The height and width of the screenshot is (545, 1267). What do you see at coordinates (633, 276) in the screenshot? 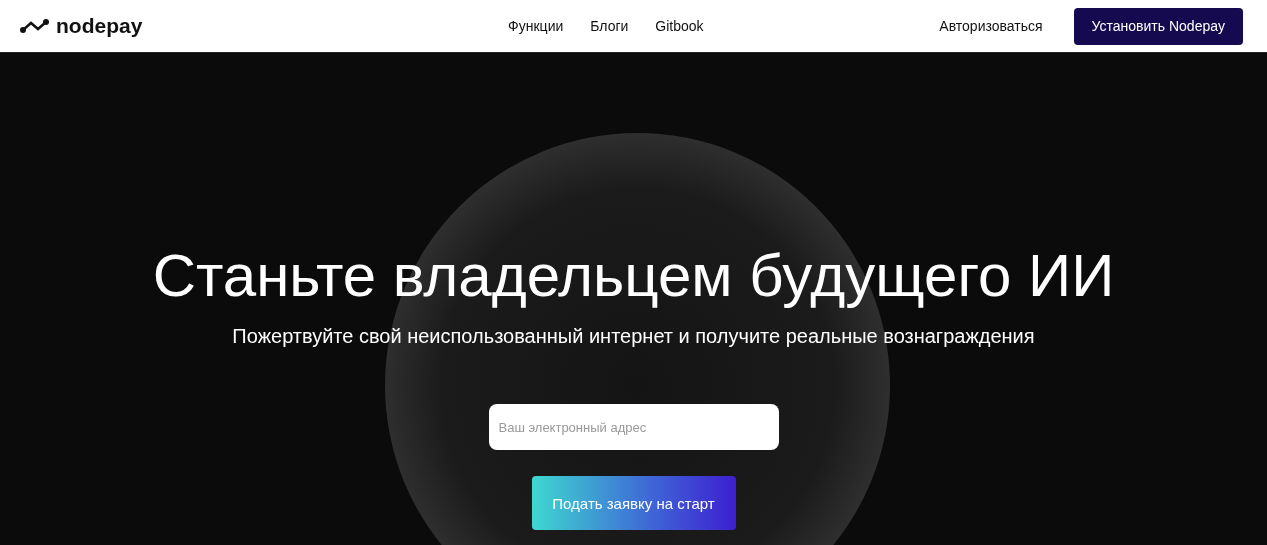
I see `hero-title: Станьте владельцем будущего ИИ` at bounding box center [633, 276].